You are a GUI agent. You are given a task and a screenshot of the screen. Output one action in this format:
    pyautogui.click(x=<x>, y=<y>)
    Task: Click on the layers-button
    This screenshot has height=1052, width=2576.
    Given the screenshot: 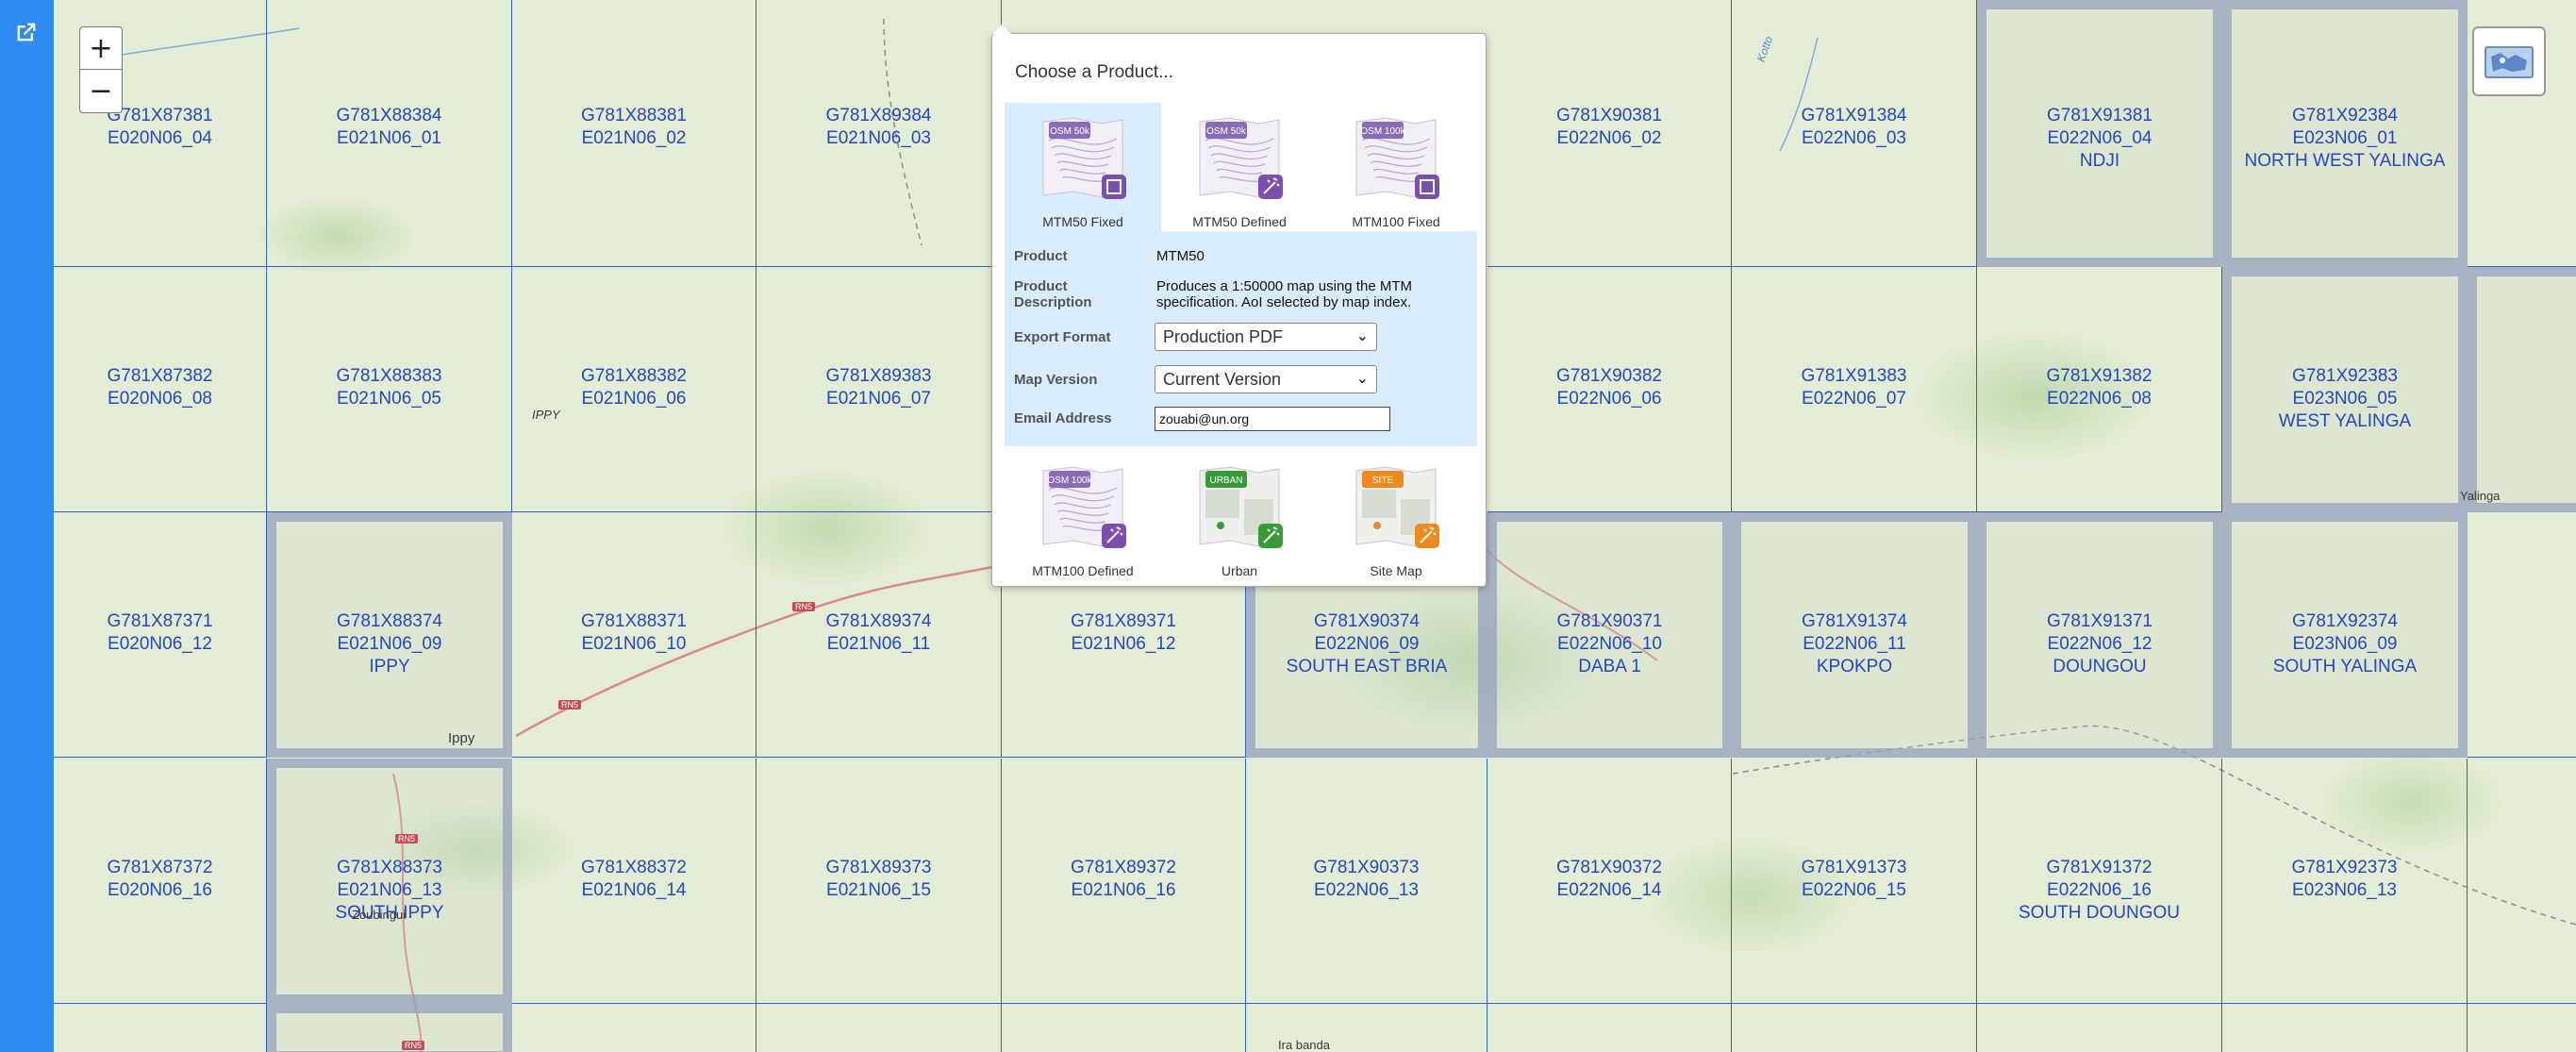 What is the action you would take?
    pyautogui.click(x=2509, y=61)
    